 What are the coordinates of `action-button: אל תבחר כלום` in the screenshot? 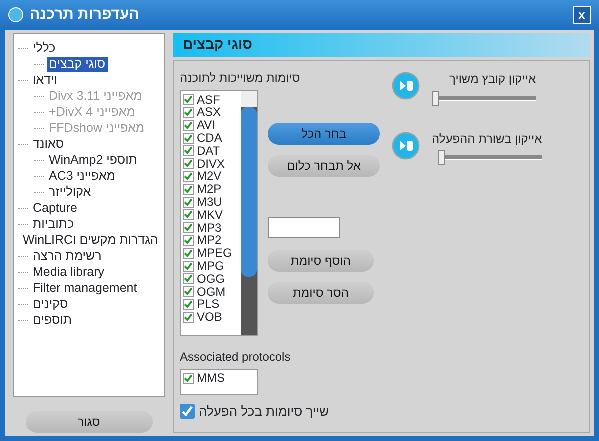 It's located at (324, 166).